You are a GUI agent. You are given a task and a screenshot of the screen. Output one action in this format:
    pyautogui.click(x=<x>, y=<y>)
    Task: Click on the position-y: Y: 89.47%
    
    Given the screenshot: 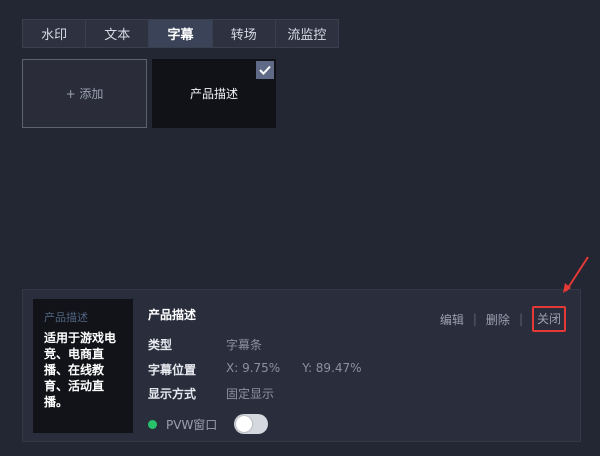 What is the action you would take?
    pyautogui.click(x=332, y=368)
    